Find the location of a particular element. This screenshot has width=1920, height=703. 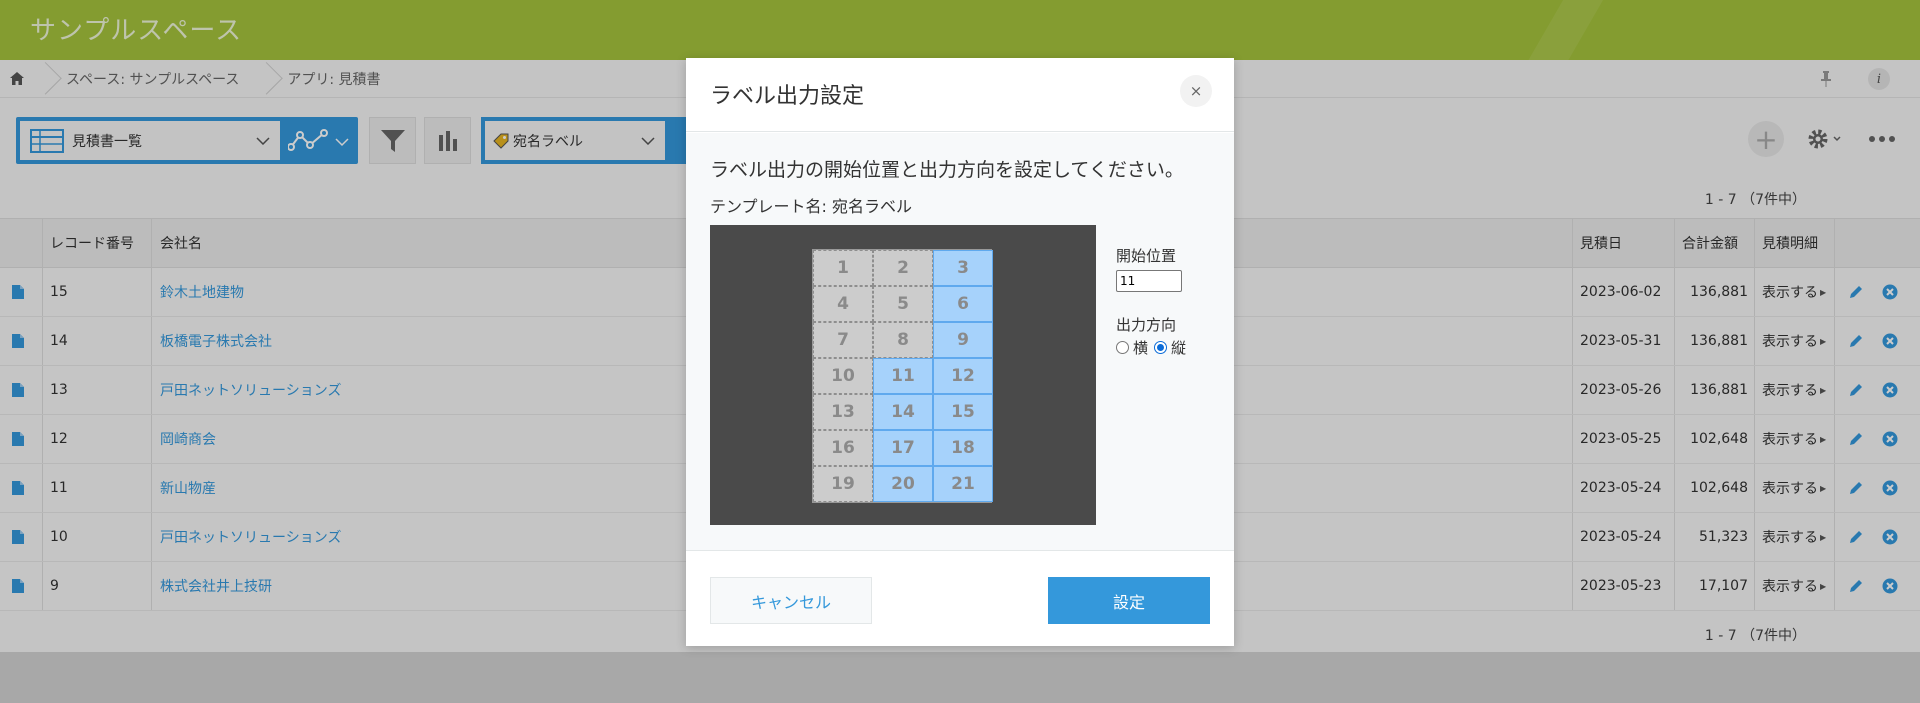

template-name: テンプレート名: 宛名ラベル is located at coordinates (811, 206).